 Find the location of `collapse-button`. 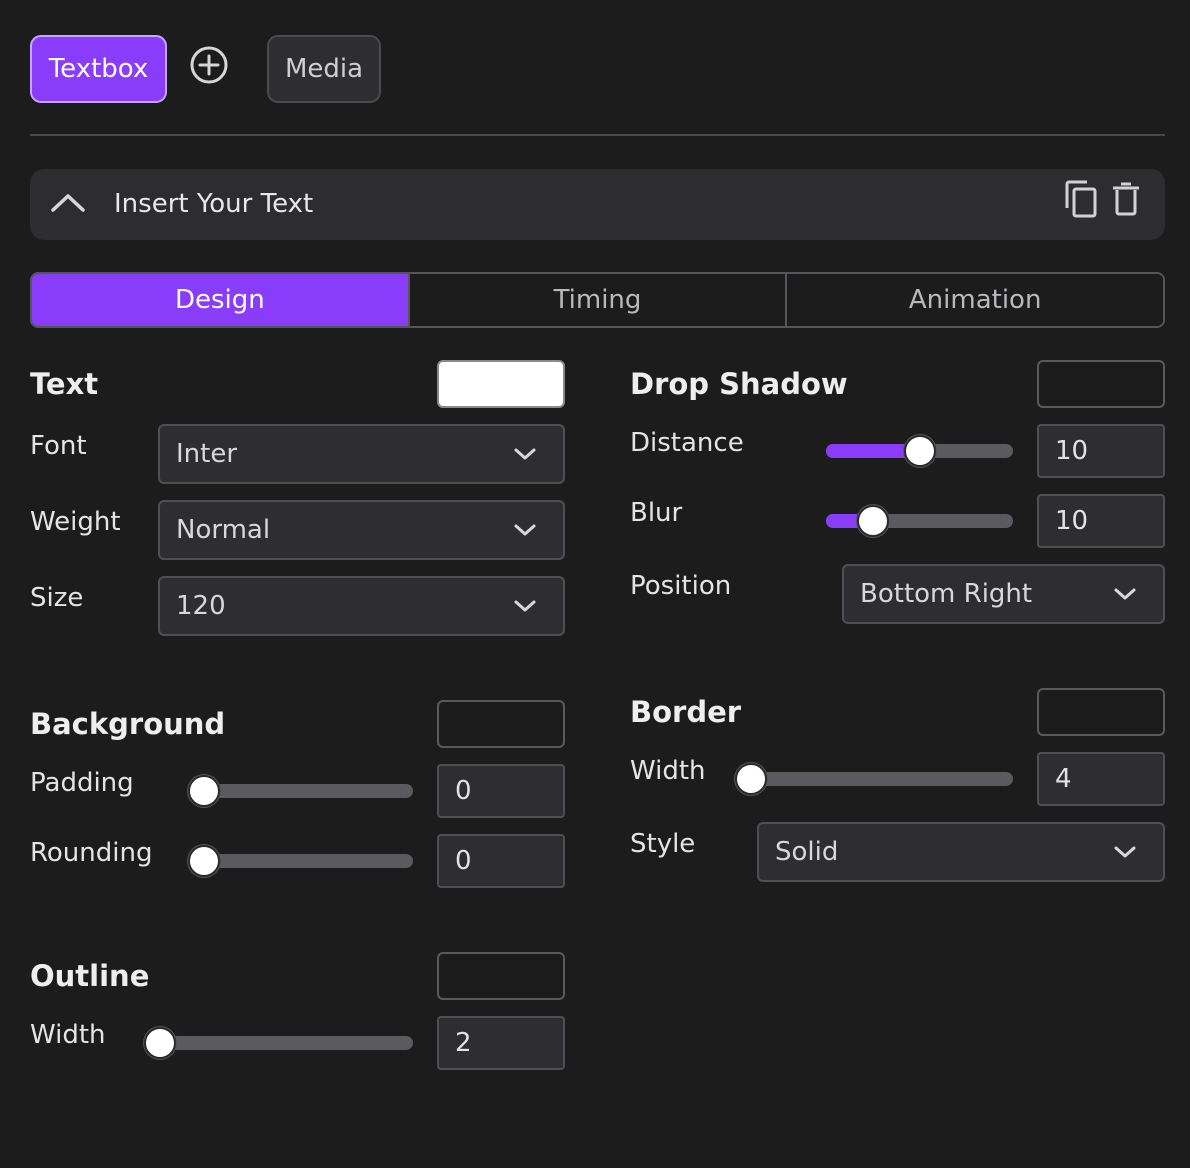

collapse-button is located at coordinates (68, 202).